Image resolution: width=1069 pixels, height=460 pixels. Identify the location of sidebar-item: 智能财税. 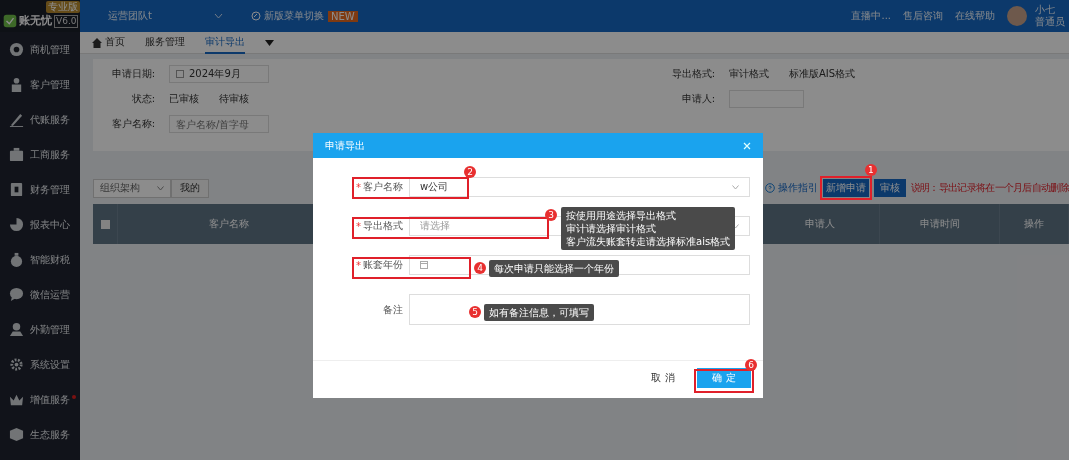
(40, 259).